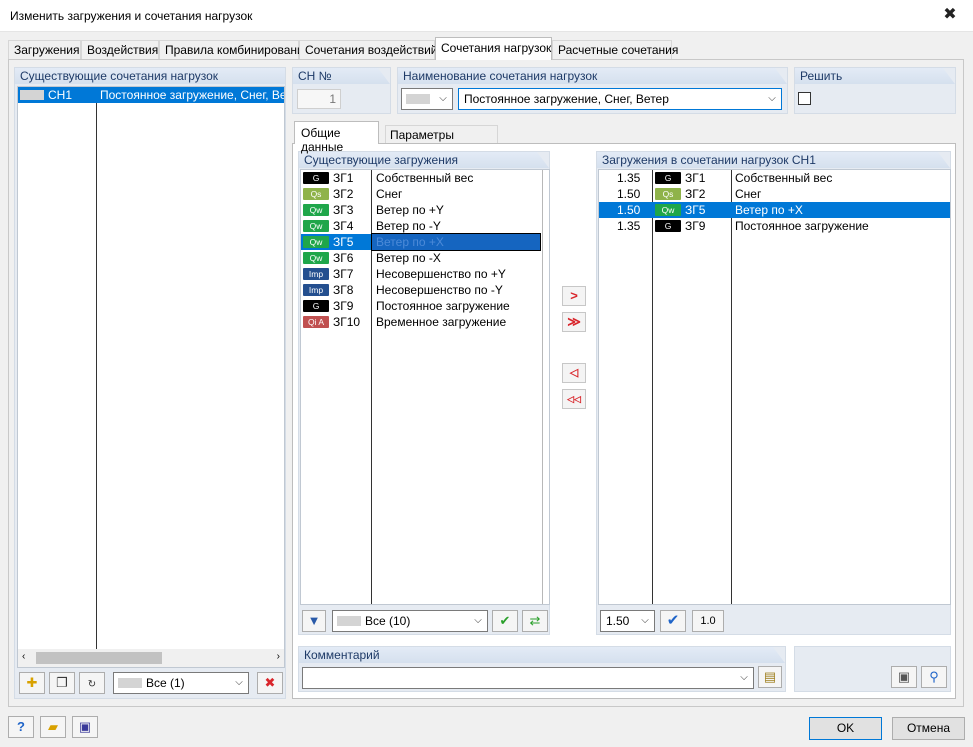 The width and height of the screenshot is (973, 747). What do you see at coordinates (673, 621) in the screenshot?
I see `apply-factor-button: ✔` at bounding box center [673, 621].